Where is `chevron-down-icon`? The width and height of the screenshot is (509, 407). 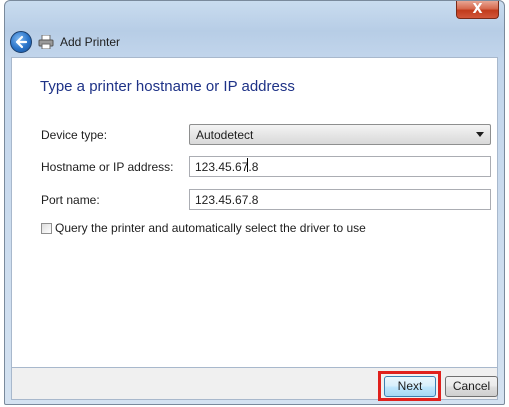
chevron-down-icon is located at coordinates (480, 134).